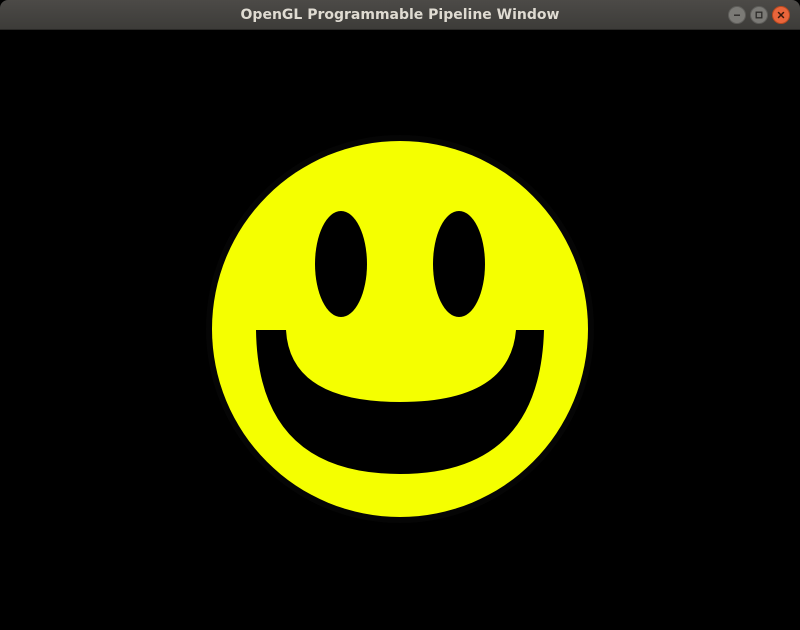  I want to click on maximize-button, so click(759, 15).